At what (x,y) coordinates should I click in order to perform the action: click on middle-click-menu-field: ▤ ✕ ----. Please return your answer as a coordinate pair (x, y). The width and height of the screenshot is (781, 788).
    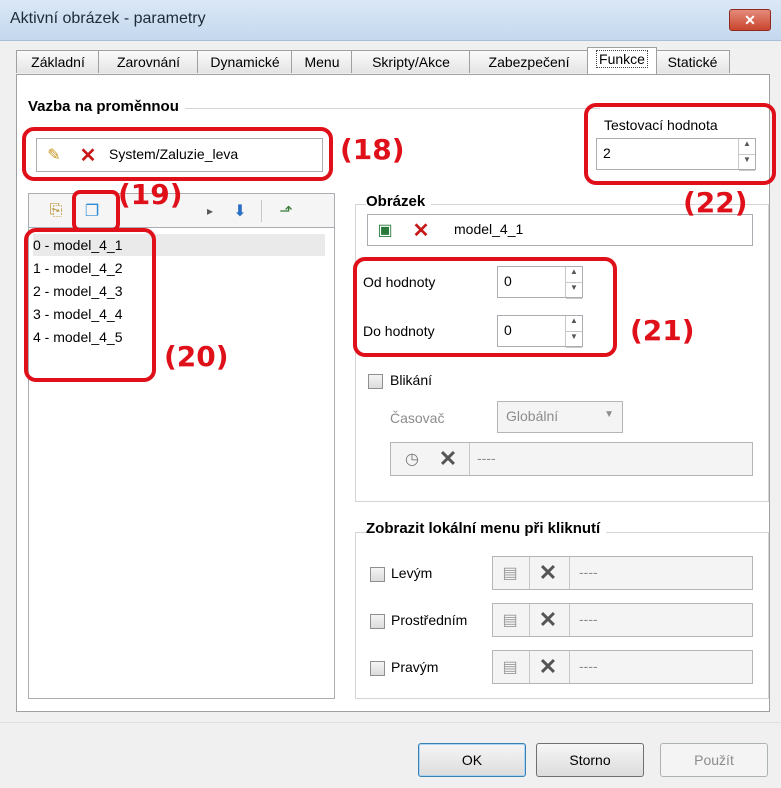
    Looking at the image, I should click on (622, 620).